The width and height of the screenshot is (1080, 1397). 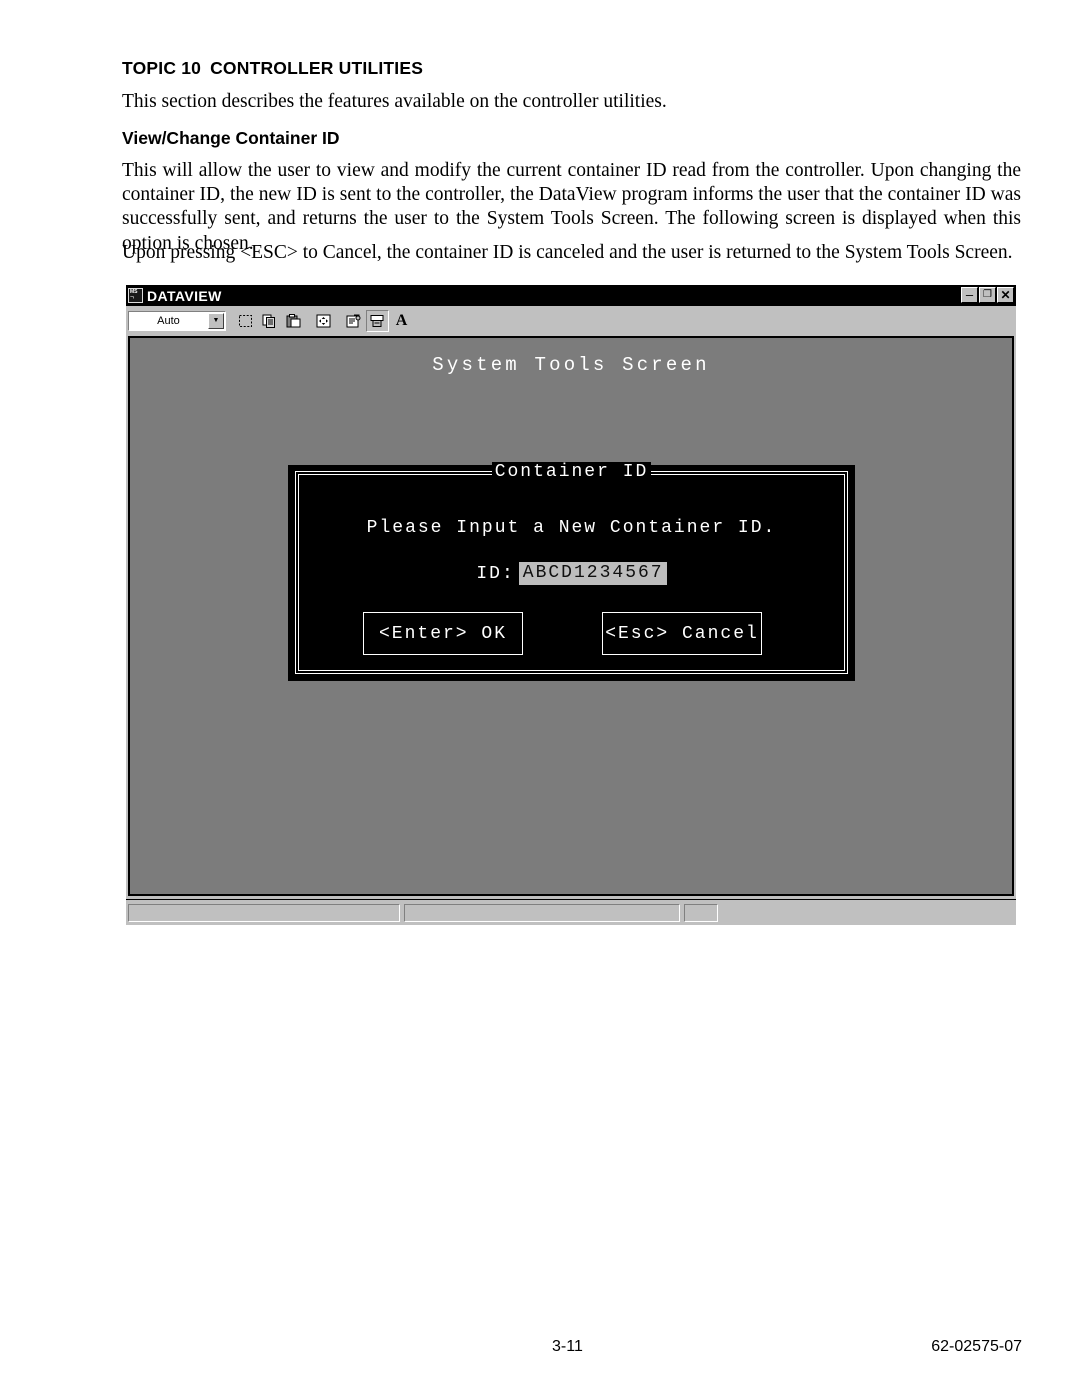 I want to click on close-icon: ✕, so click(x=1005, y=295).